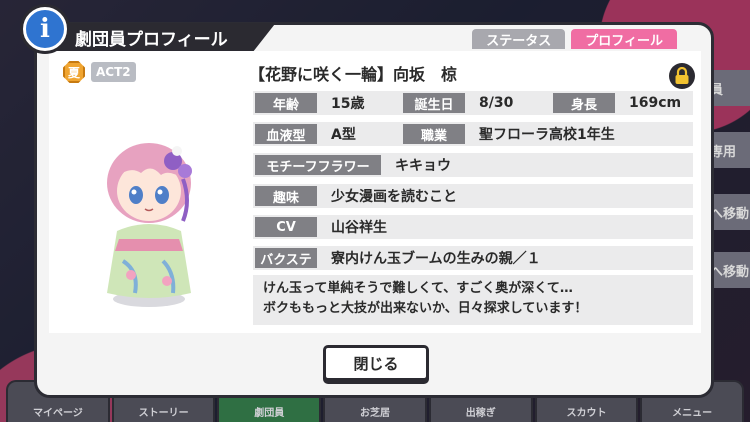 Image resolution: width=750 pixels, height=422 pixels. I want to click on character-portrait, so click(149, 225).